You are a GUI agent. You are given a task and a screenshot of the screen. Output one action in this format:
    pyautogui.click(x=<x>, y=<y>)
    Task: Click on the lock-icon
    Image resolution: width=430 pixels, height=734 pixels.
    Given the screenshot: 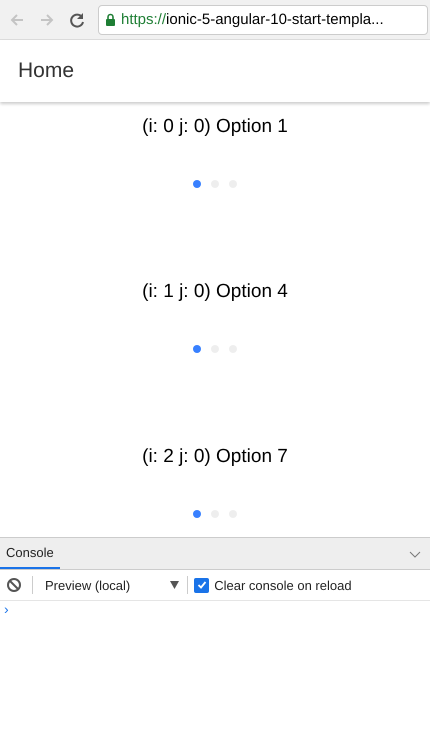 What is the action you would take?
    pyautogui.click(x=110, y=19)
    